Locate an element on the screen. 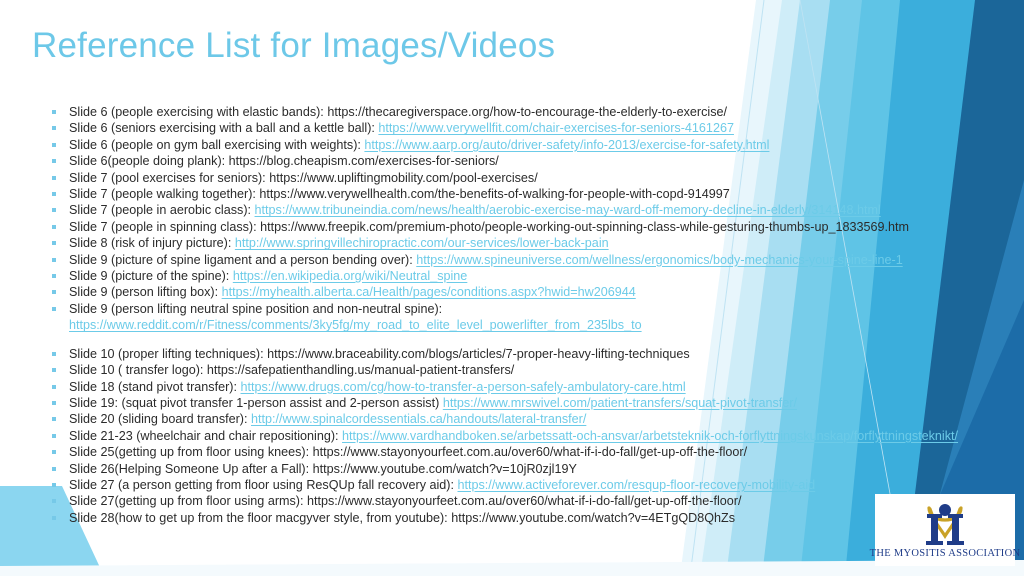 The height and width of the screenshot is (576, 1024). reference-label: Slide 7 (people in spinning class): is located at coordinates (165, 226).